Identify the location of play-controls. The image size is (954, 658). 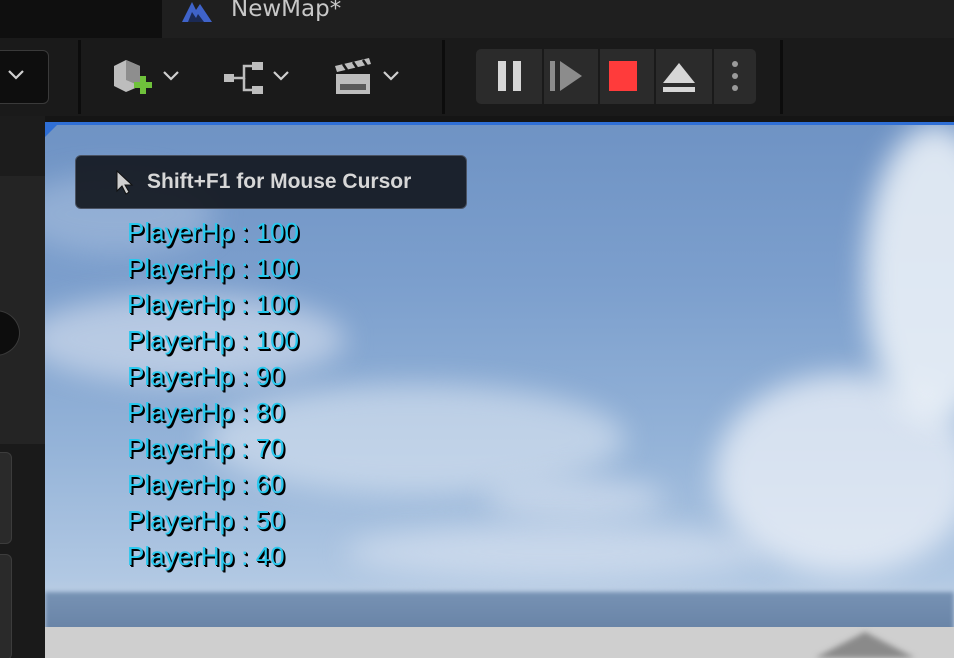
(616, 76).